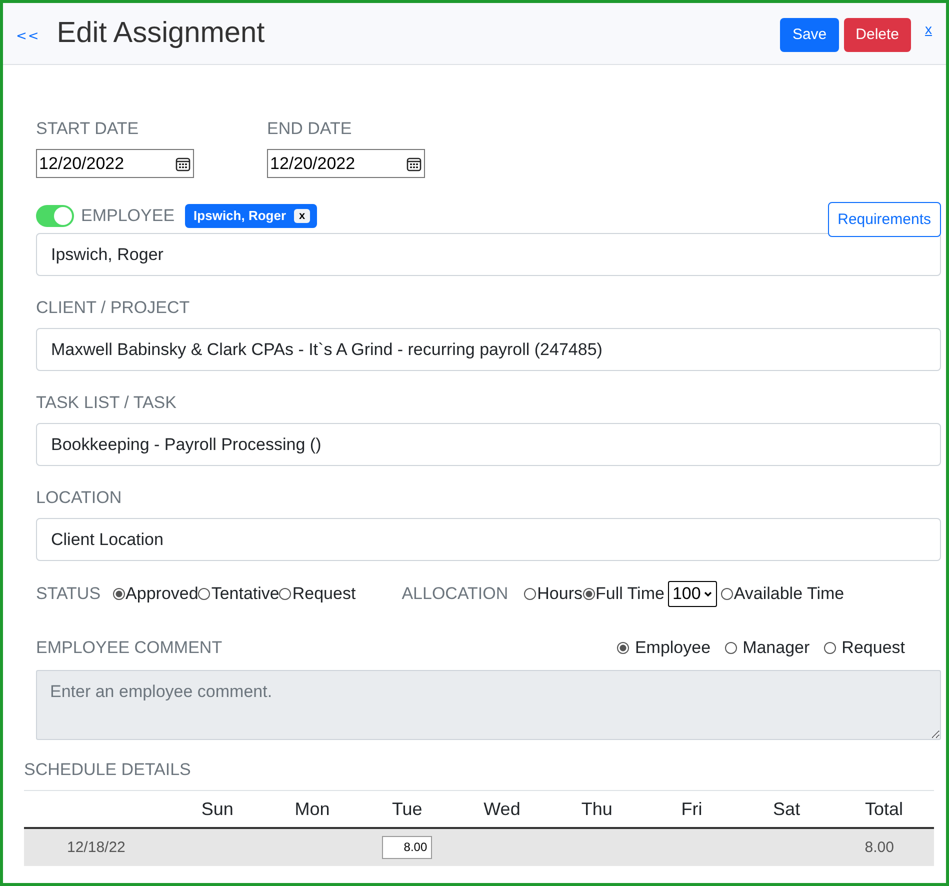  I want to click on close-link: x, so click(928, 28).